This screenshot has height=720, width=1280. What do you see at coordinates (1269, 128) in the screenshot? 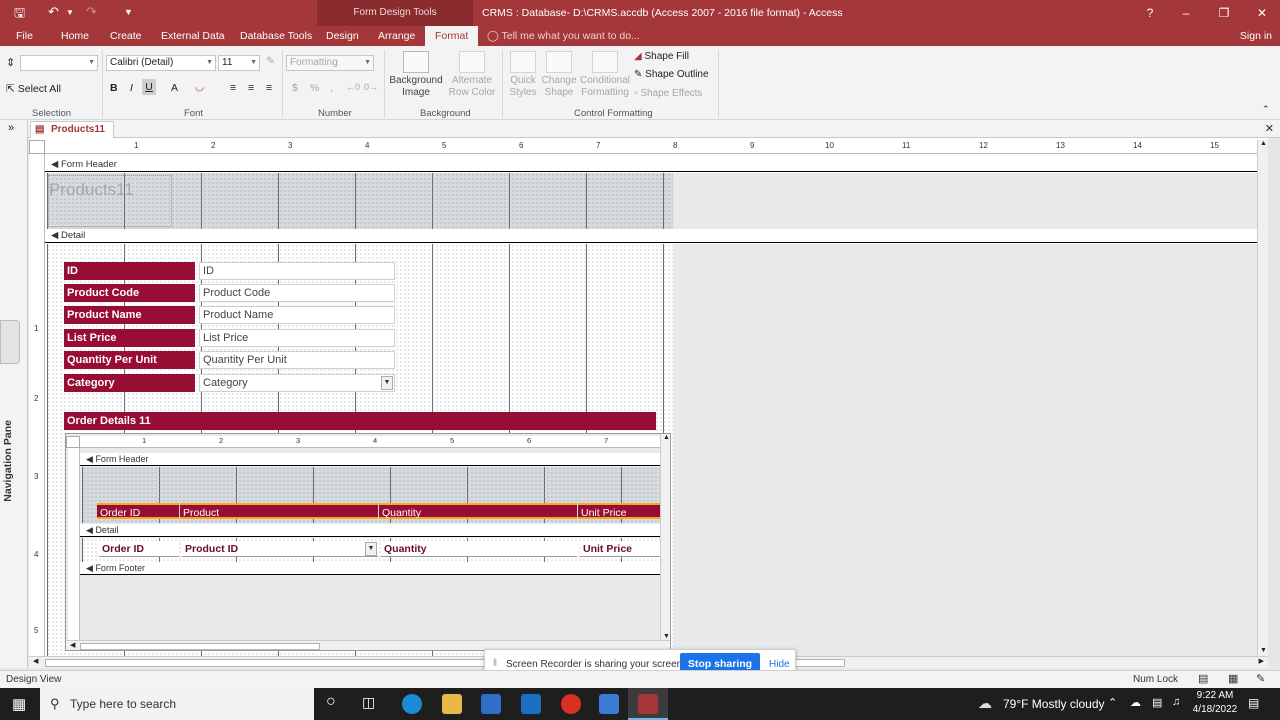
I see `close-document-icon: ✕` at bounding box center [1269, 128].